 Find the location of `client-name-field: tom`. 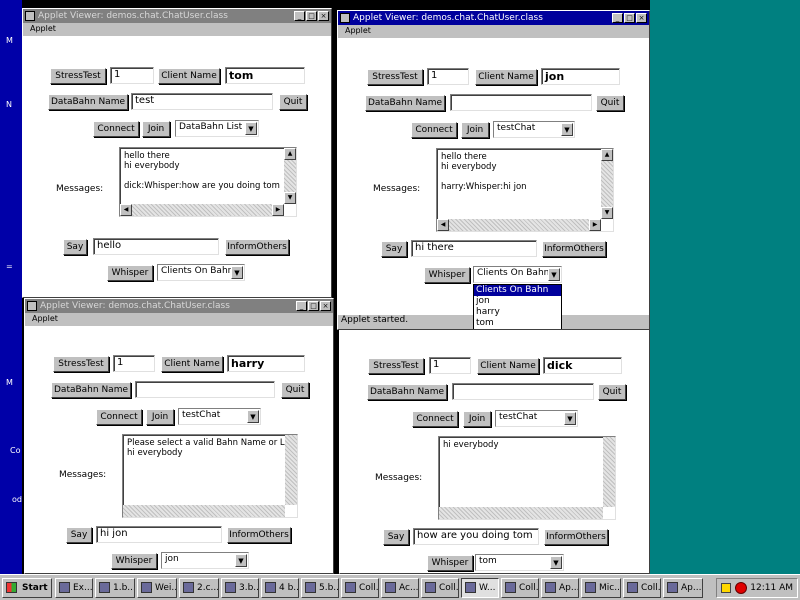

client-name-field: tom is located at coordinates (265, 75).